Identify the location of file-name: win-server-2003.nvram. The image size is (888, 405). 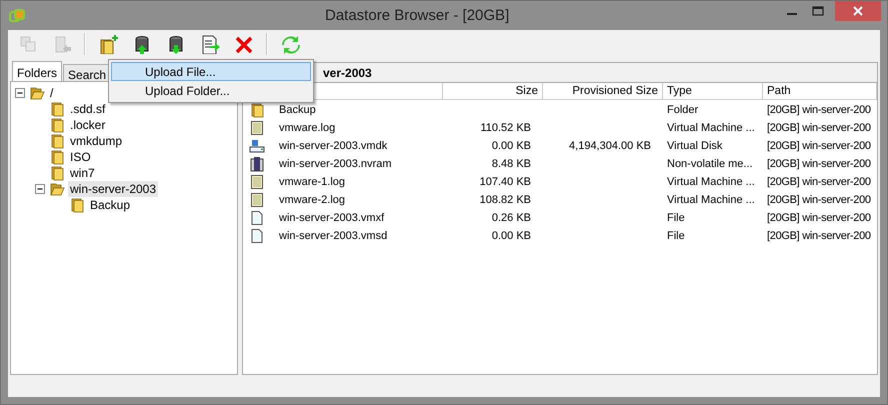
(335, 164).